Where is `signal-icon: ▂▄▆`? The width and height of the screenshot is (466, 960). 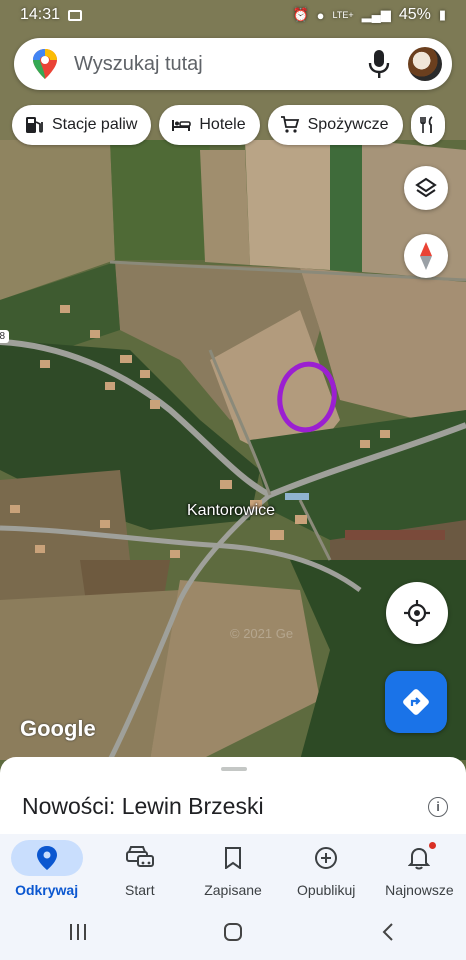 signal-icon: ▂▄▆ is located at coordinates (376, 14).